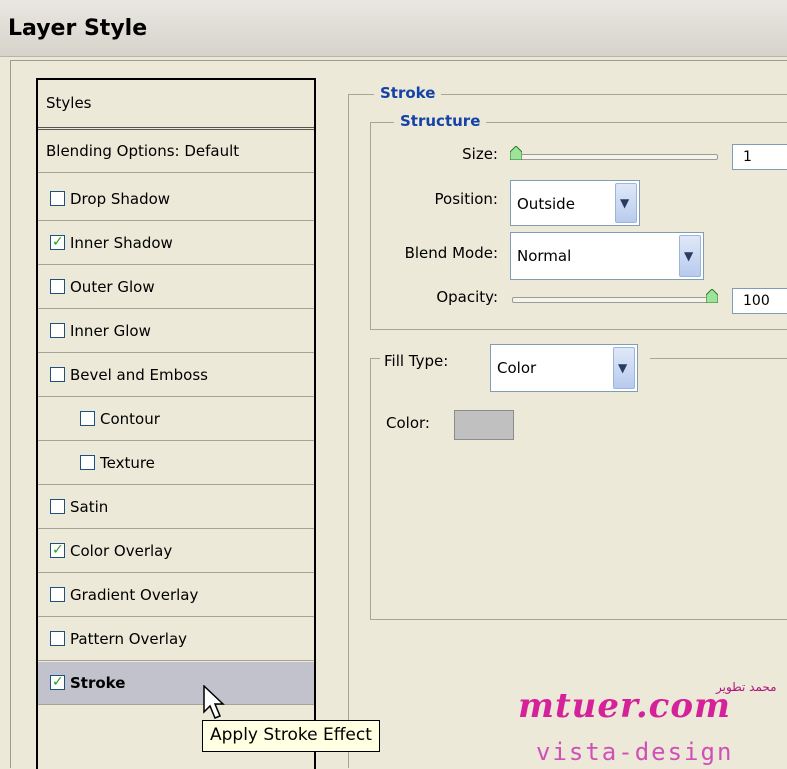 The width and height of the screenshot is (787, 769). What do you see at coordinates (408, 423) in the screenshot?
I see `color-label: Color:` at bounding box center [408, 423].